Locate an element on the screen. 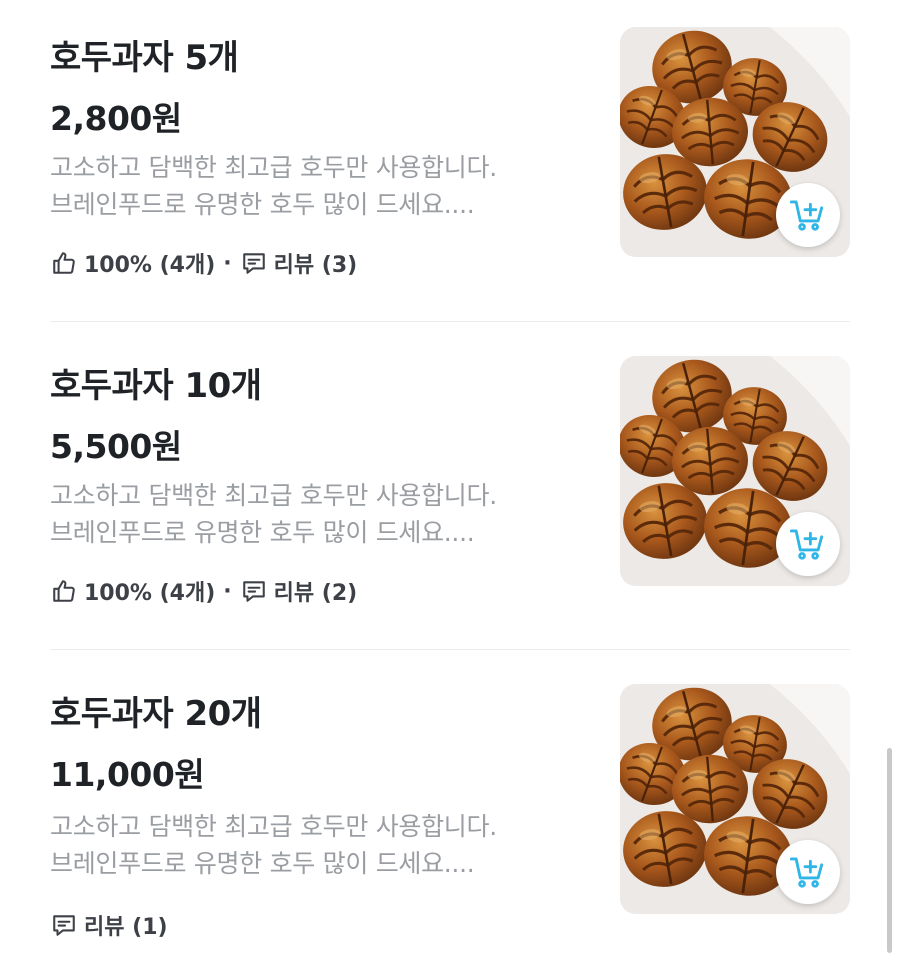  product-meta: 100% (4개) · 리뷰 (2) is located at coordinates (203, 591).